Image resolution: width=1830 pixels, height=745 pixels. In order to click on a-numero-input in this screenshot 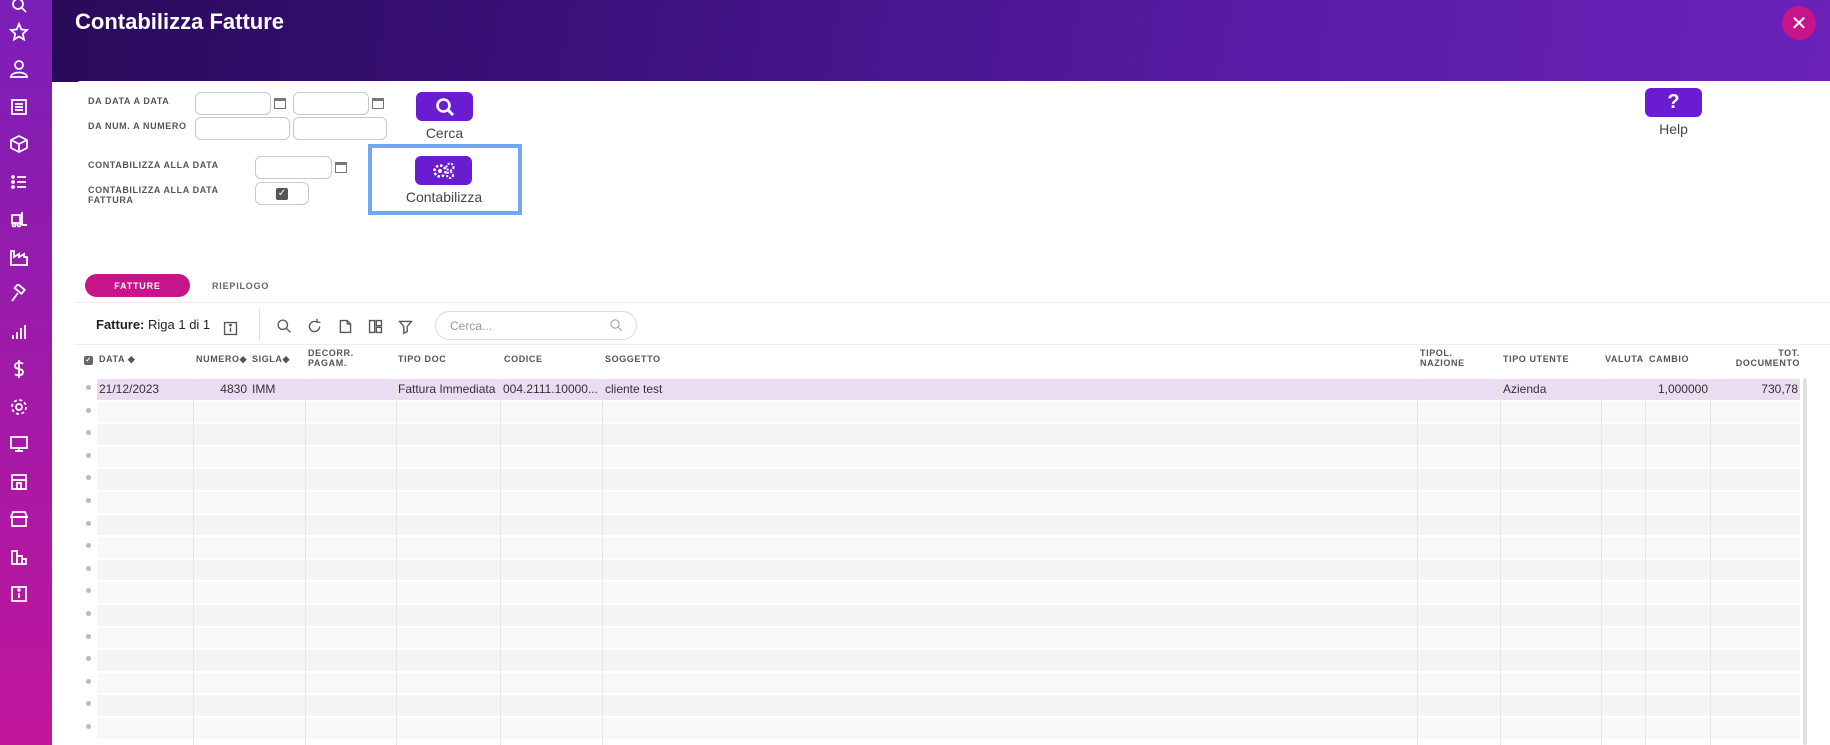, I will do `click(340, 128)`.